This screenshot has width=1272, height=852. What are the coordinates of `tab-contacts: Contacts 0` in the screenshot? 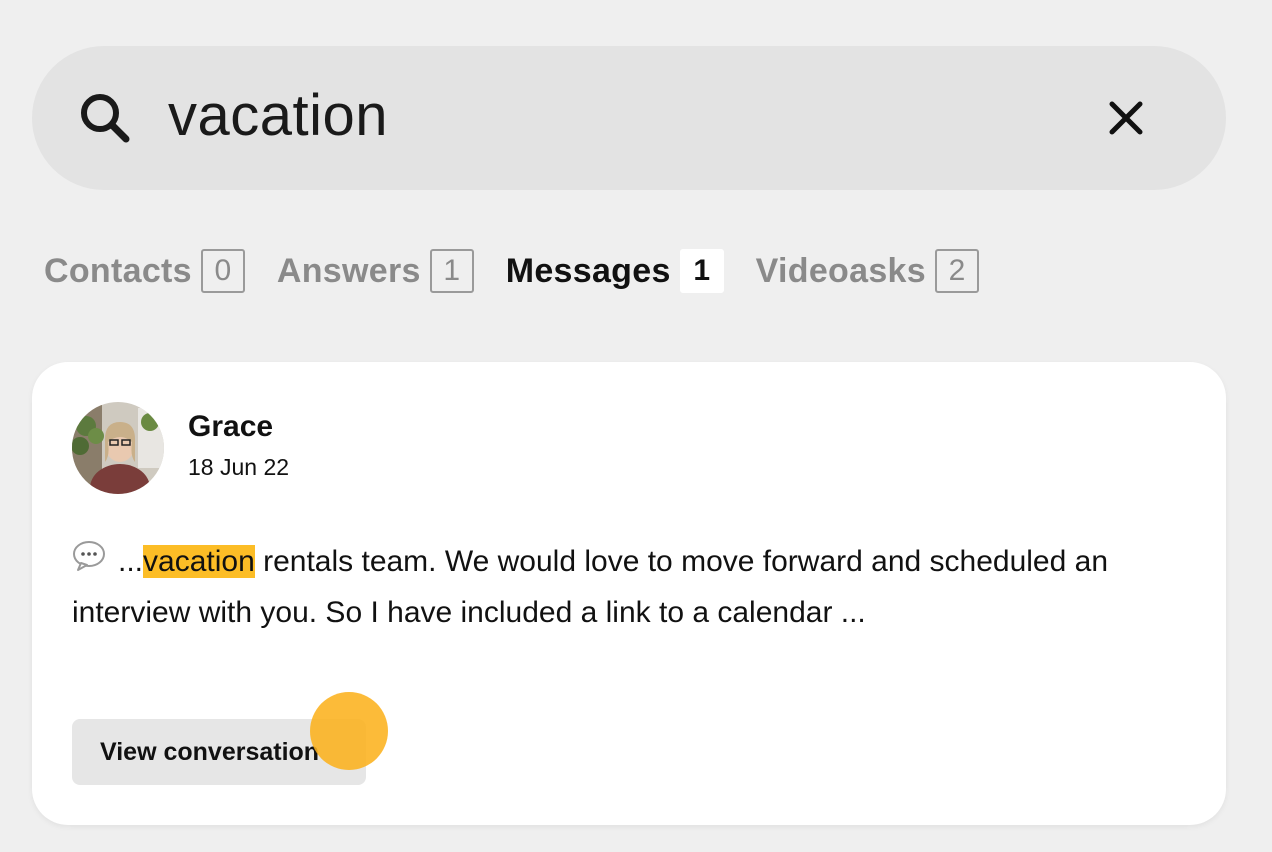 It's located at (144, 271).